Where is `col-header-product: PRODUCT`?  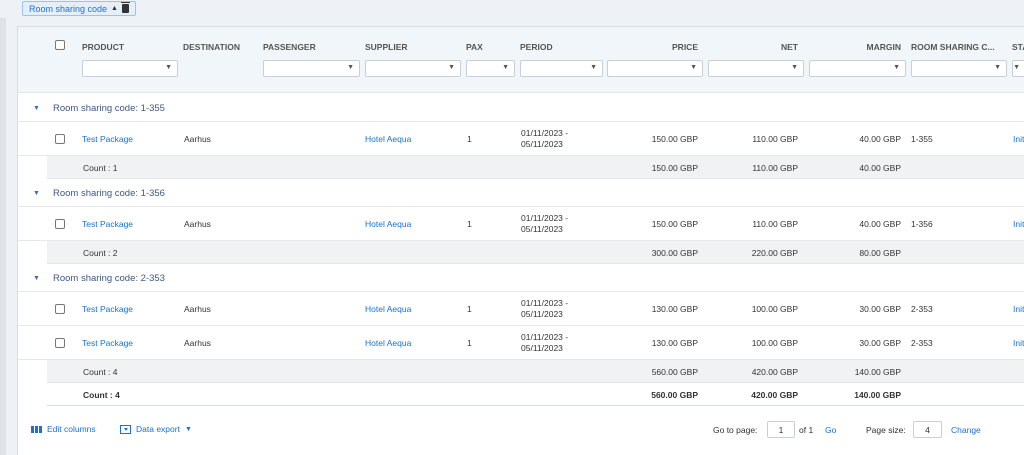 col-header-product: PRODUCT is located at coordinates (103, 47).